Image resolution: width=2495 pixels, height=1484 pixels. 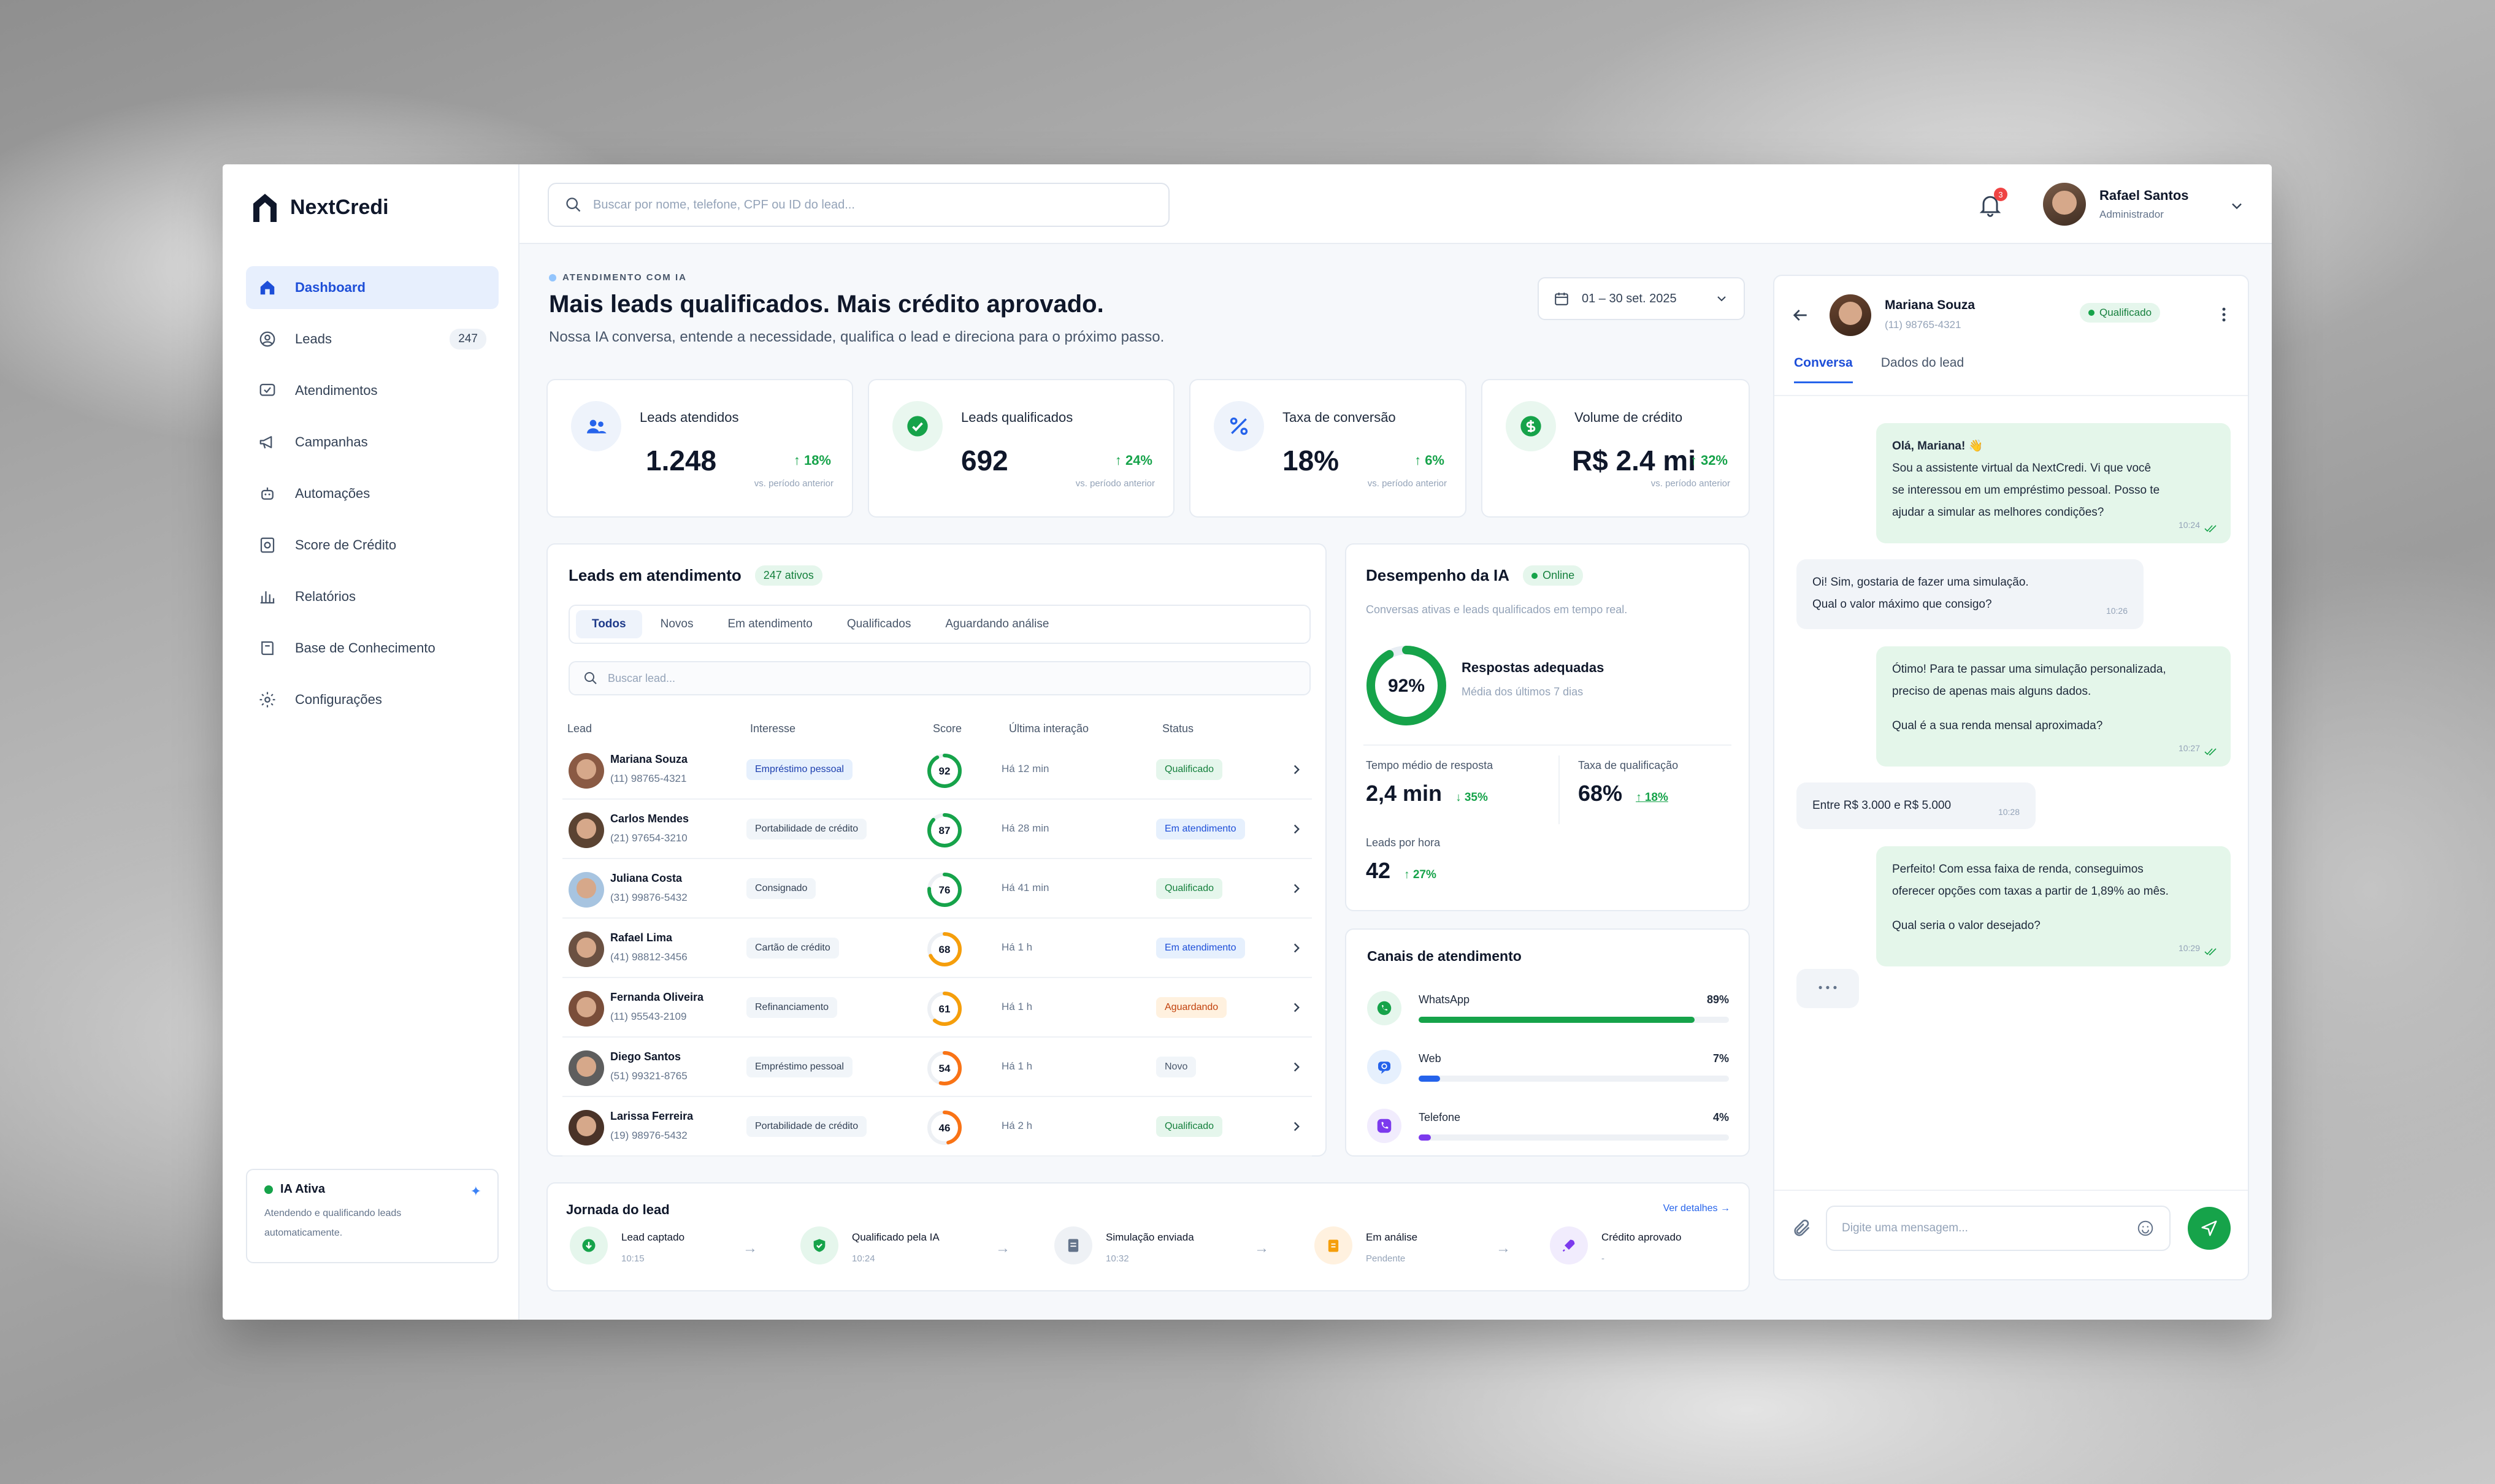 I want to click on score-ring: 54, so click(x=944, y=1068).